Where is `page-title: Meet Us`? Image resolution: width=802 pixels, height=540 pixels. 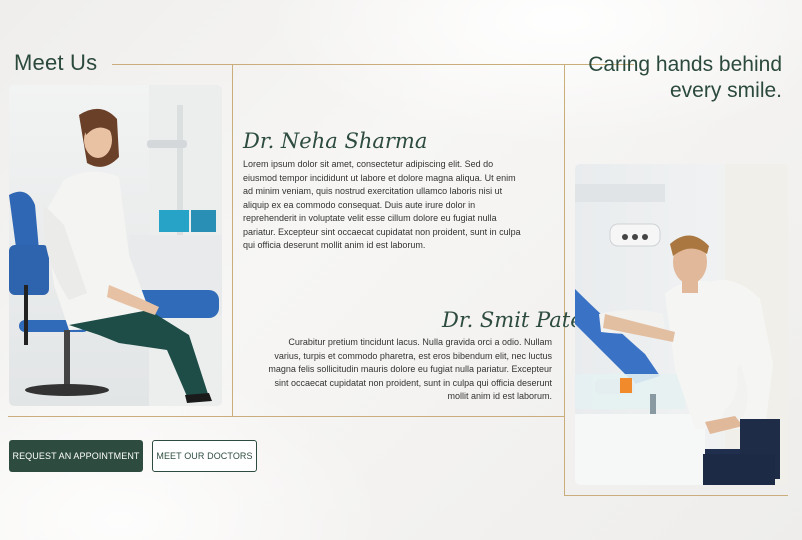
page-title: Meet Us is located at coordinates (56, 62).